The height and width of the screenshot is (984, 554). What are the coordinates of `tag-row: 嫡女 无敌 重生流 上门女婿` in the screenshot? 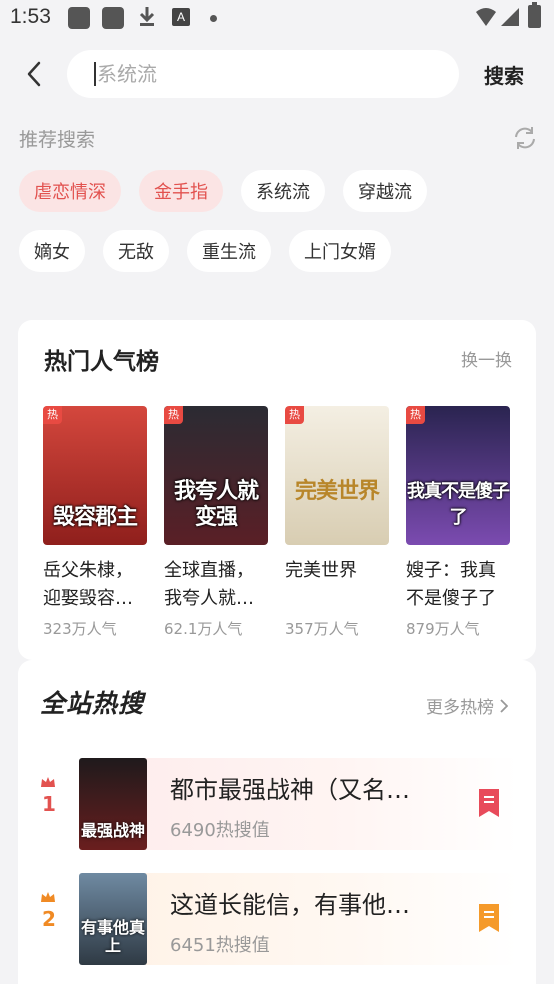 It's located at (279, 251).